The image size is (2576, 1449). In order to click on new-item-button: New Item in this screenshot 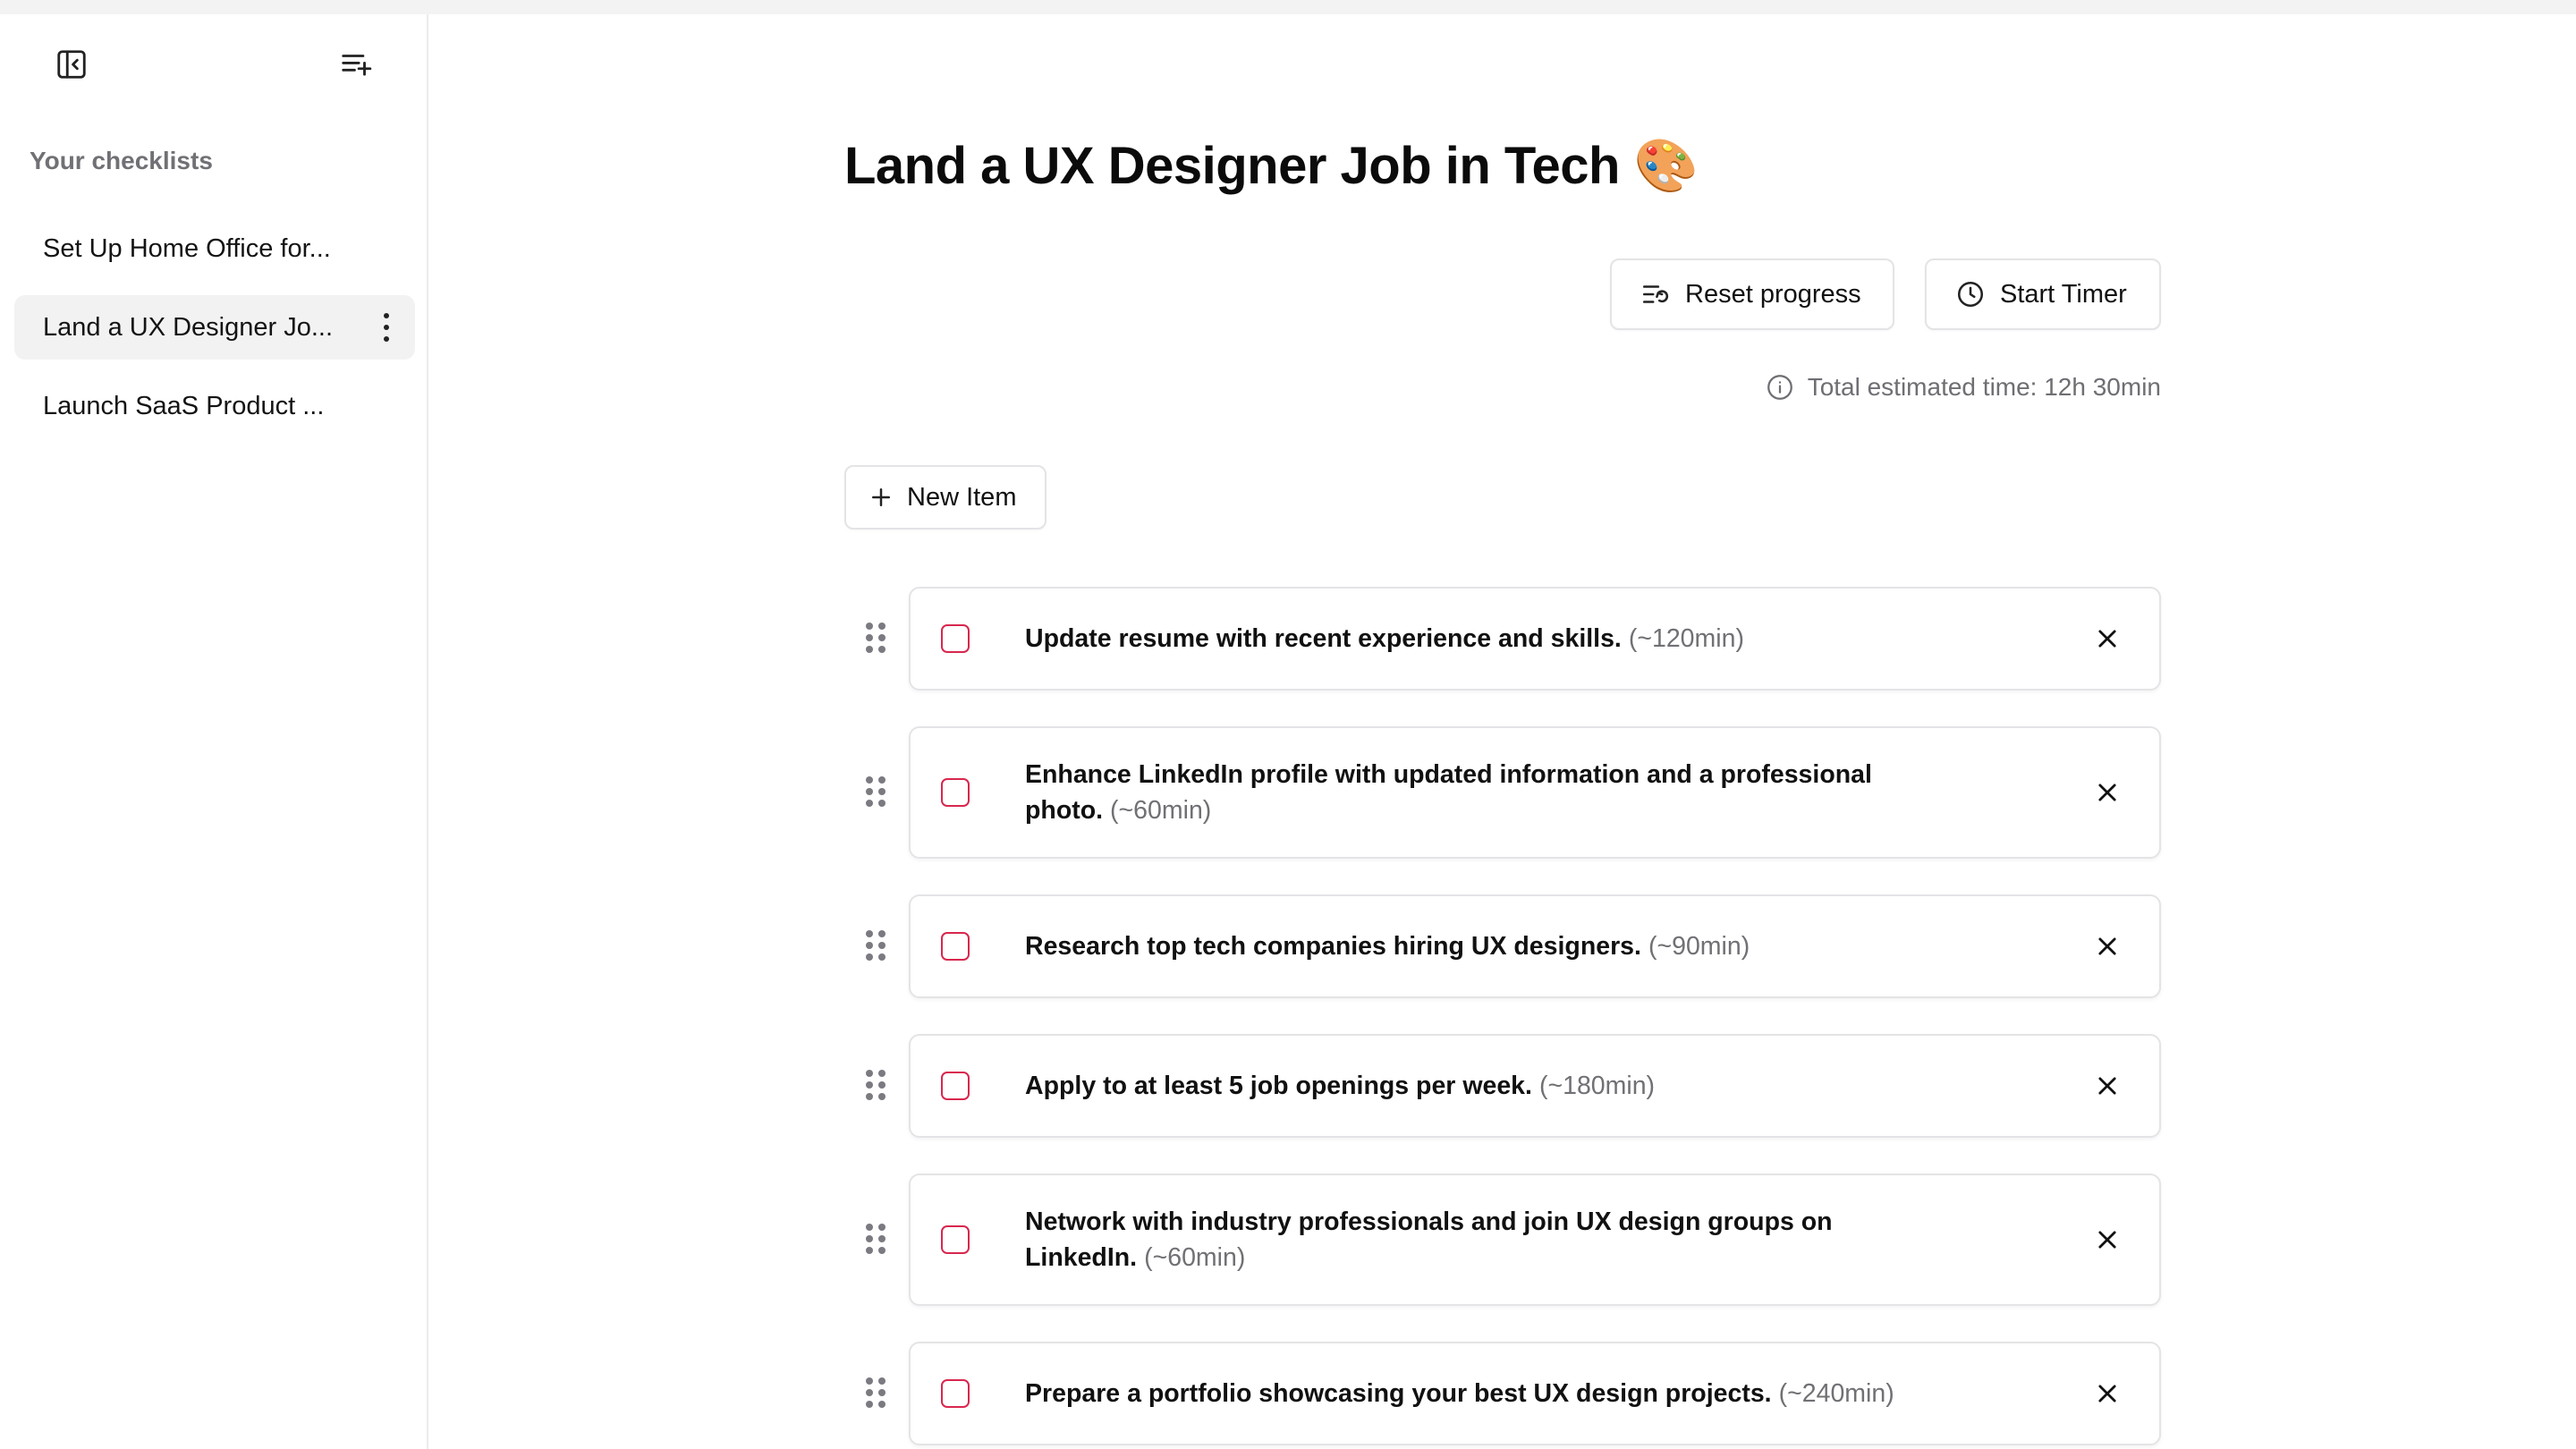, I will do `click(945, 497)`.